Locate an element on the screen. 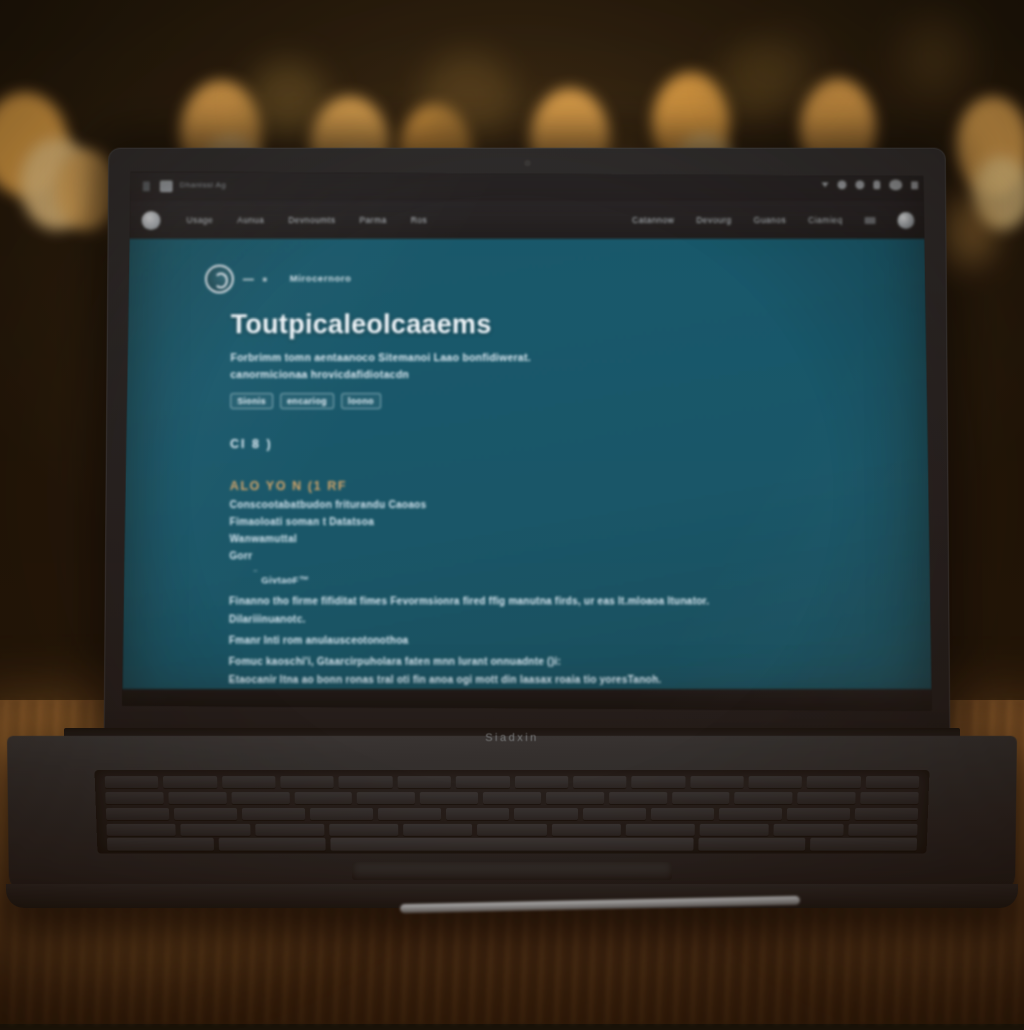 The height and width of the screenshot is (1030, 1024). keyboard-spacebar-row is located at coordinates (512, 844).